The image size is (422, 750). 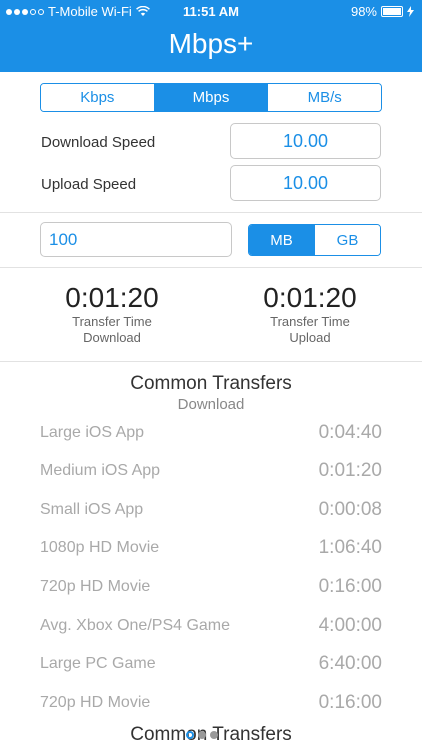 I want to click on app-header: T-Mobile Wi-Fi 11:51 AM 98% Mbps+, so click(x=211, y=36).